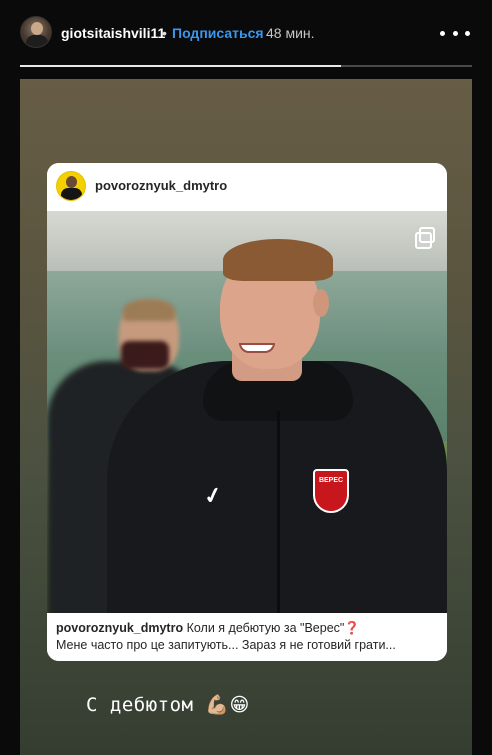 The height and width of the screenshot is (755, 492). What do you see at coordinates (149, 310) in the screenshot?
I see `background-person-hair` at bounding box center [149, 310].